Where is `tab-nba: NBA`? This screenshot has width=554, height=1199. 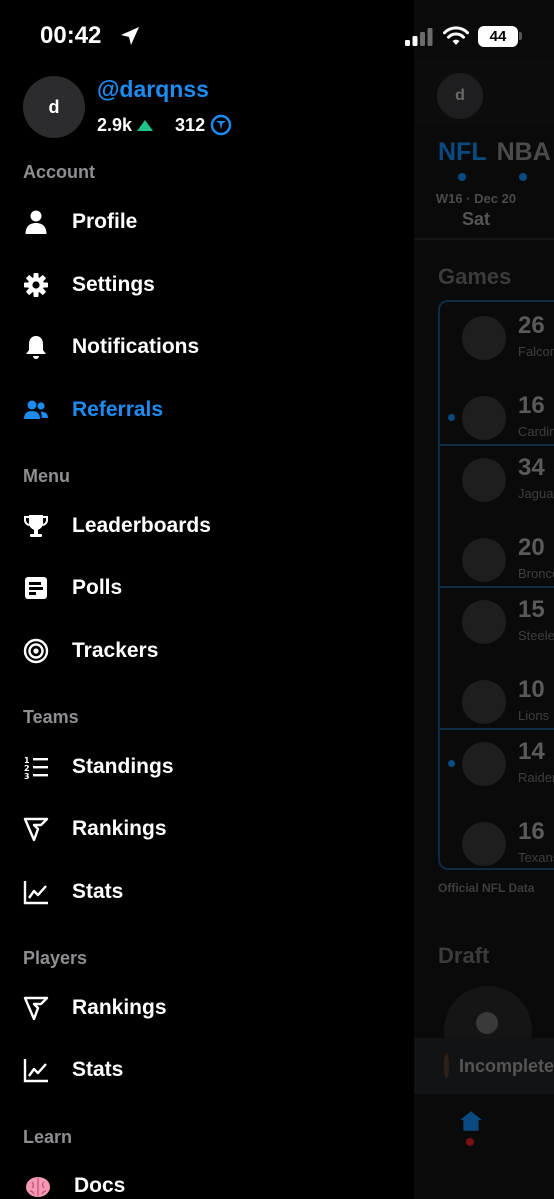 tab-nba: NBA is located at coordinates (524, 152).